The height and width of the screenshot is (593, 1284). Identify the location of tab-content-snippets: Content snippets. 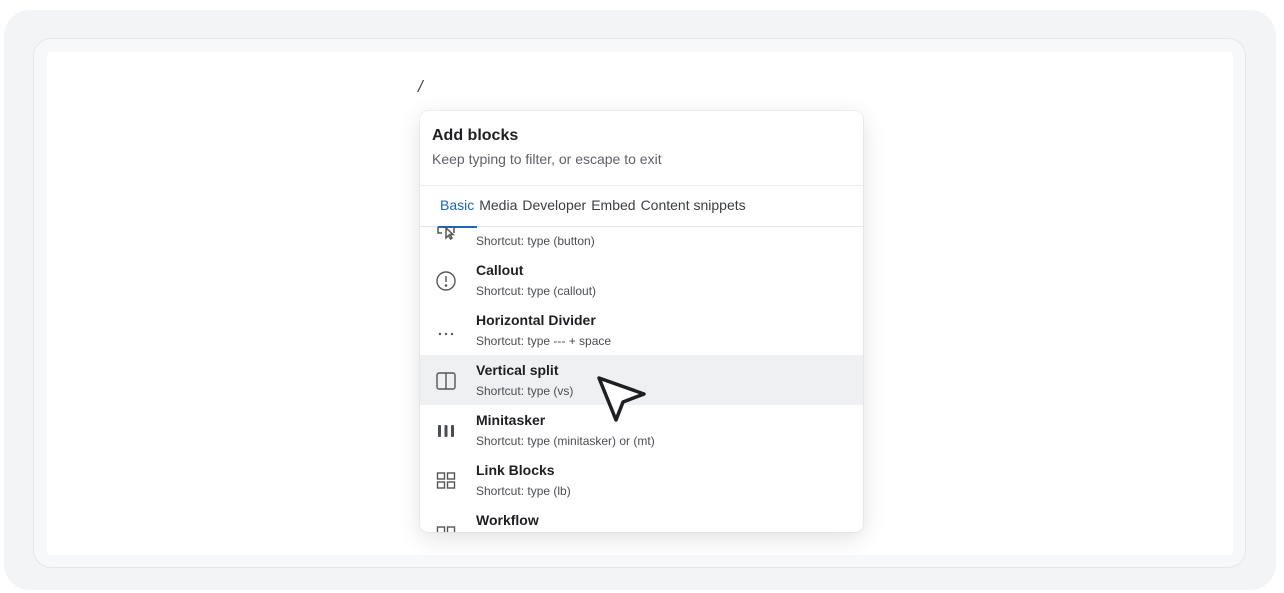
(693, 206).